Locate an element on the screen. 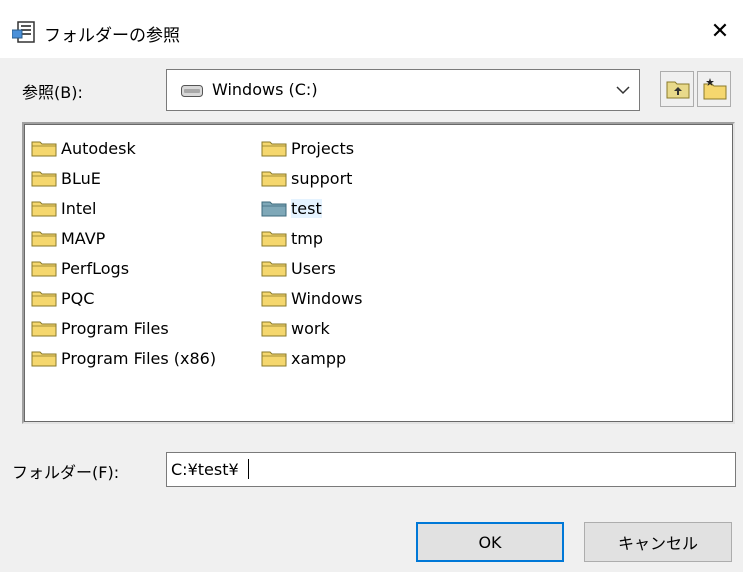  close-icon: ✕ is located at coordinates (720, 31).